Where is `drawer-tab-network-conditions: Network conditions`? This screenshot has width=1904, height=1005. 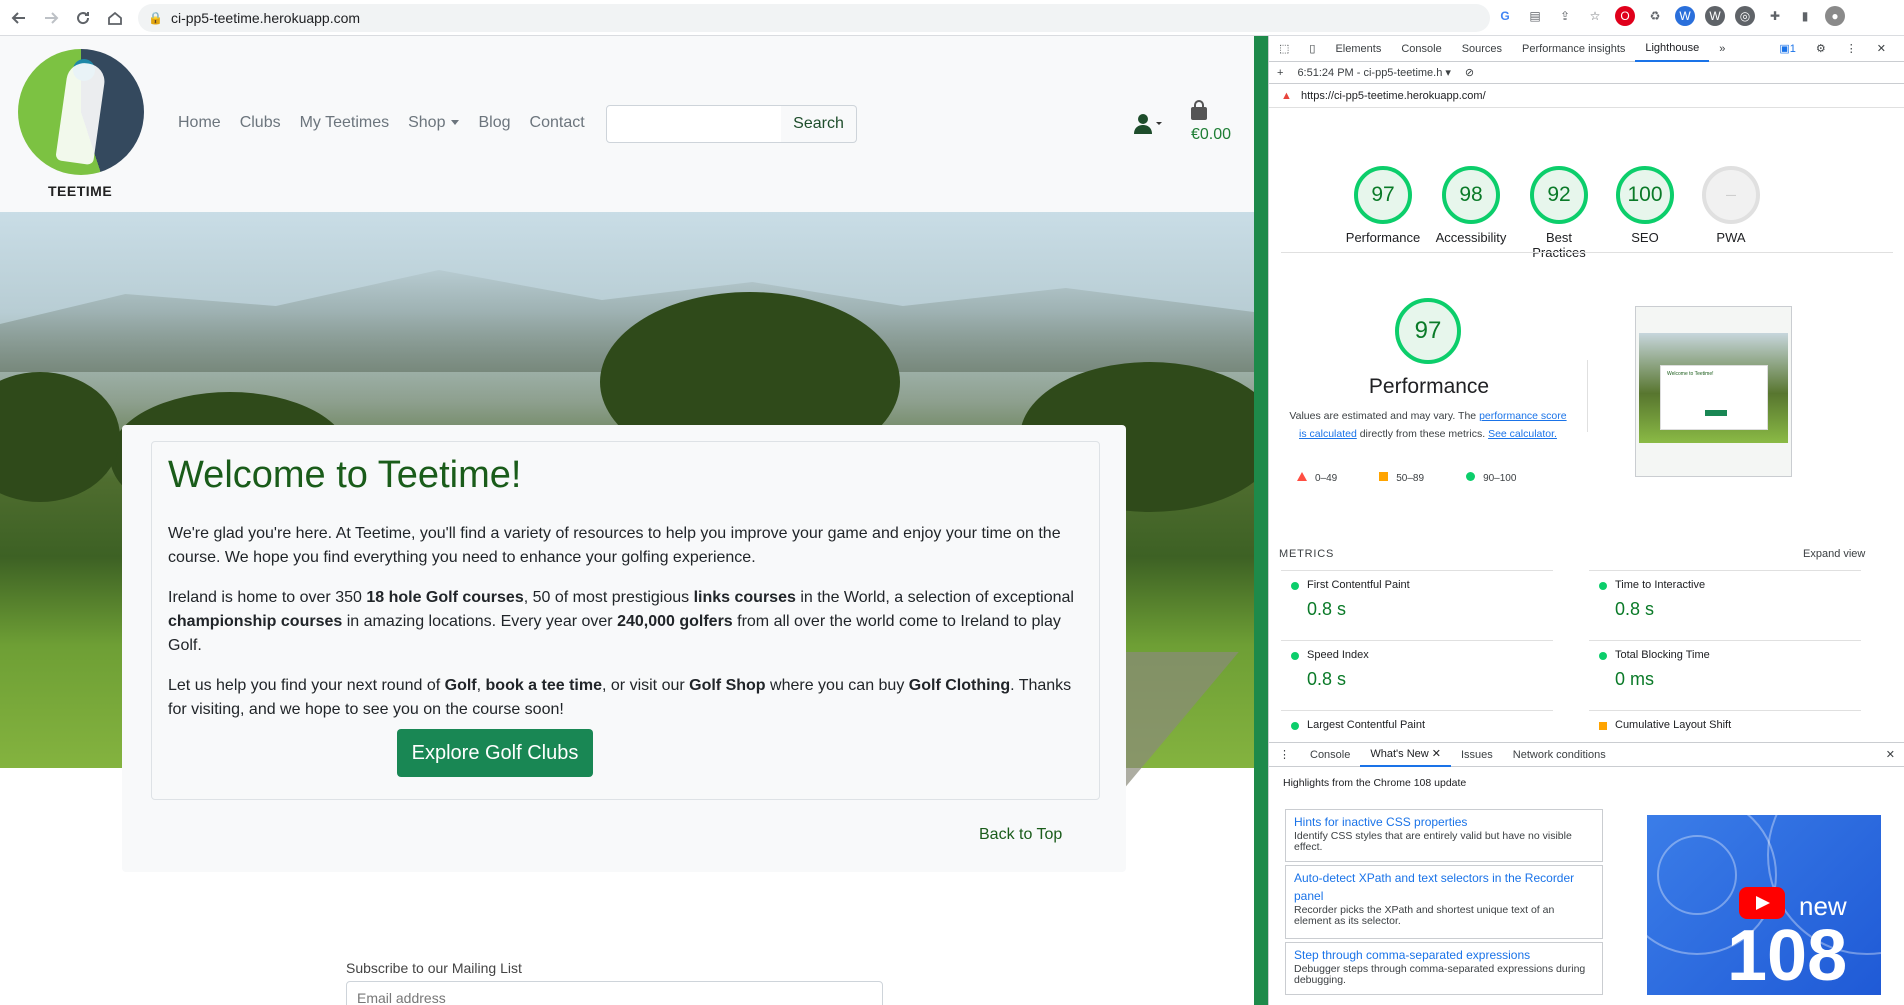 drawer-tab-network-conditions: Network conditions is located at coordinates (1559, 755).